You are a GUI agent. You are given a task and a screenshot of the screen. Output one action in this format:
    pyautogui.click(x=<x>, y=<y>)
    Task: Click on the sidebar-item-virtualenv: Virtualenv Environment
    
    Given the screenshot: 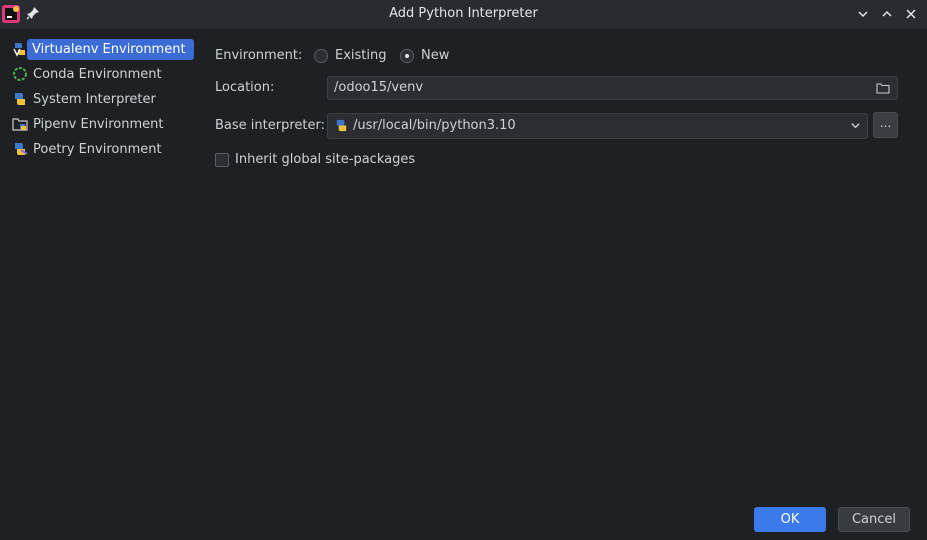 What is the action you would take?
    pyautogui.click(x=101, y=49)
    